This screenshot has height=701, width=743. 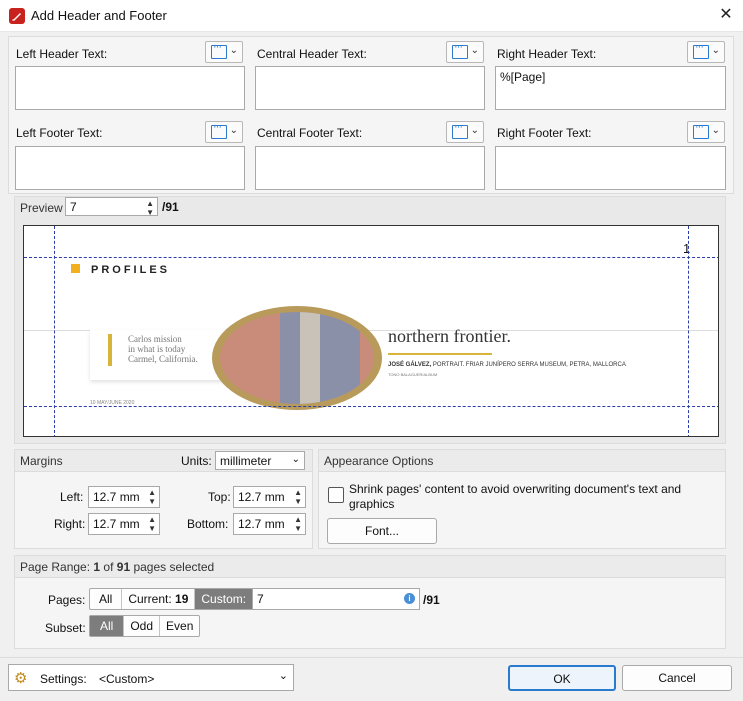 I want to click on portrait-frame, so click(x=297, y=358).